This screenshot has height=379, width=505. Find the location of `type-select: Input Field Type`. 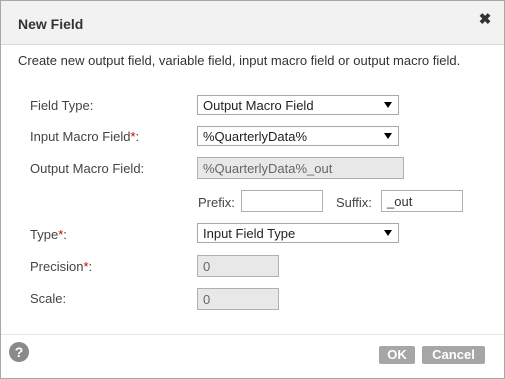

type-select: Input Field Type is located at coordinates (298, 233).